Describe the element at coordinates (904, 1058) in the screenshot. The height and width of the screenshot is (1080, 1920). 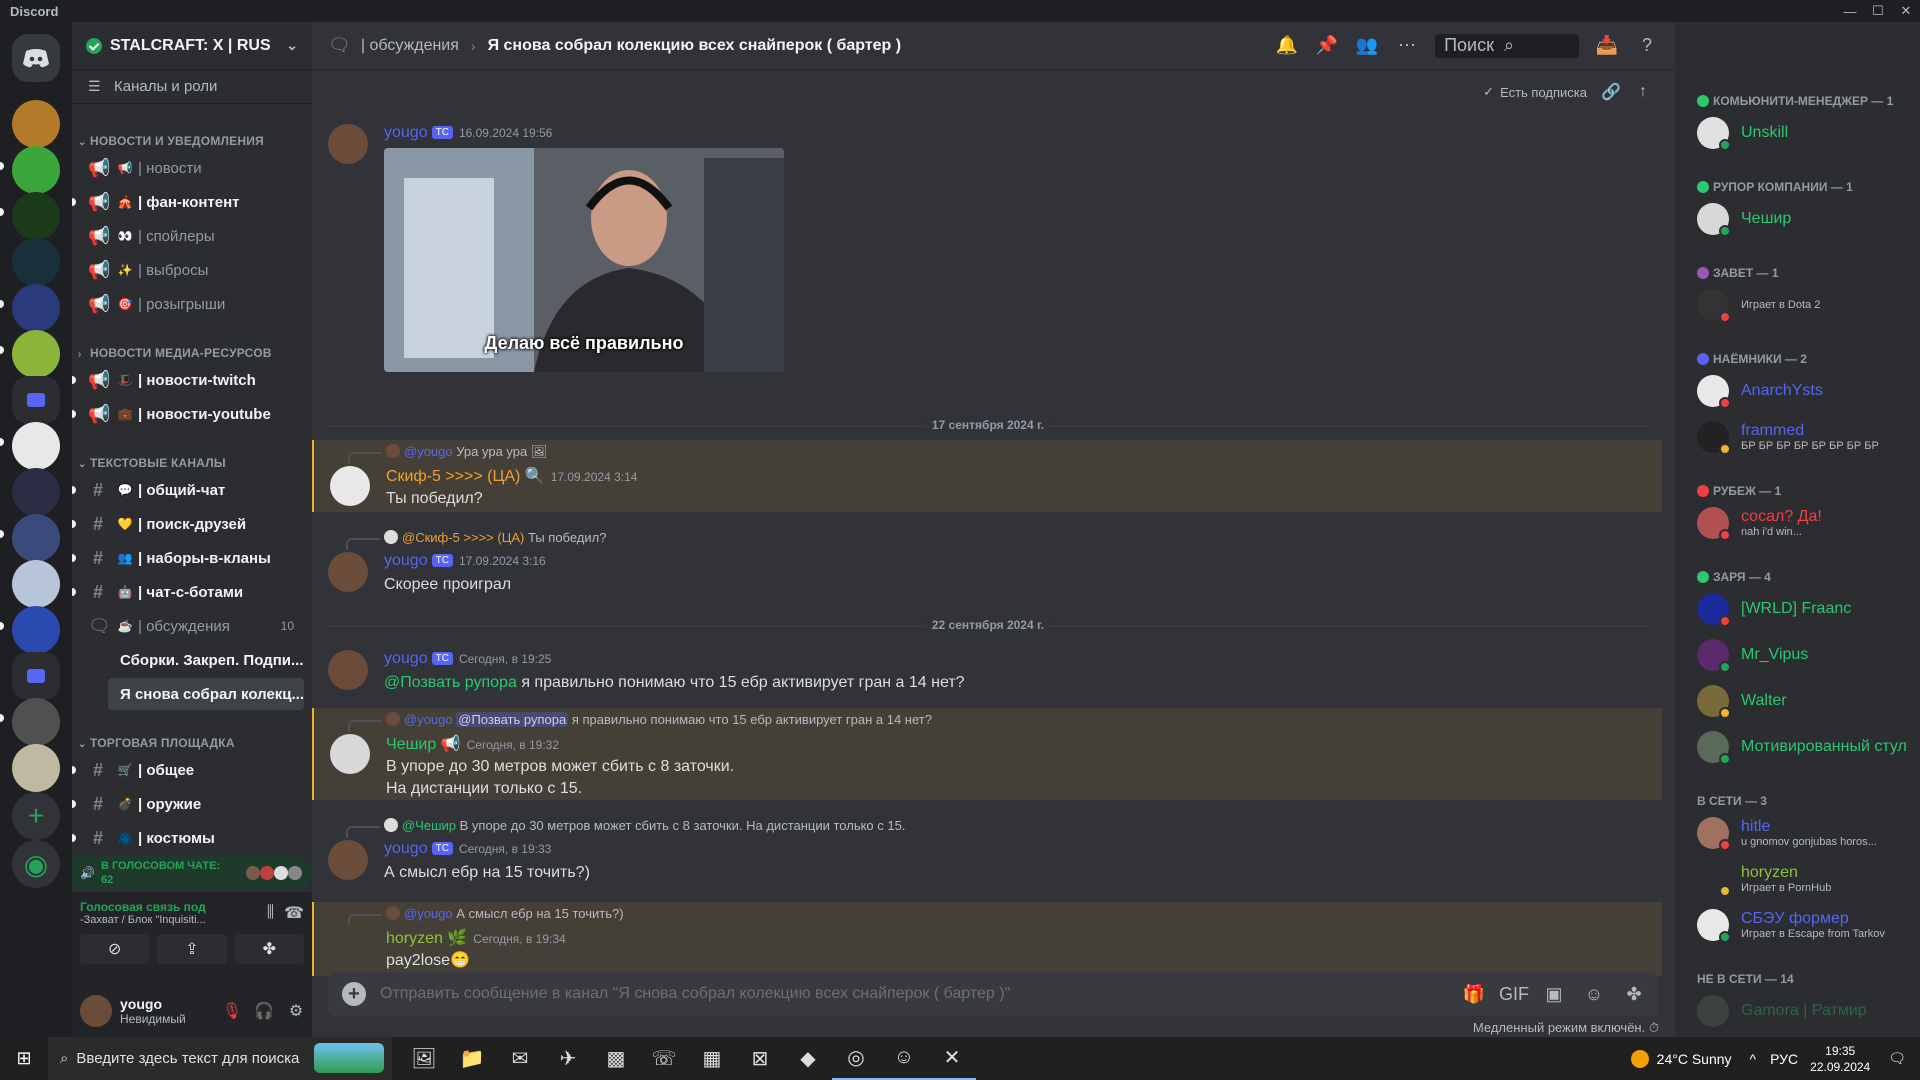
I see `discord-taskbar-icon: ☺` at that location.